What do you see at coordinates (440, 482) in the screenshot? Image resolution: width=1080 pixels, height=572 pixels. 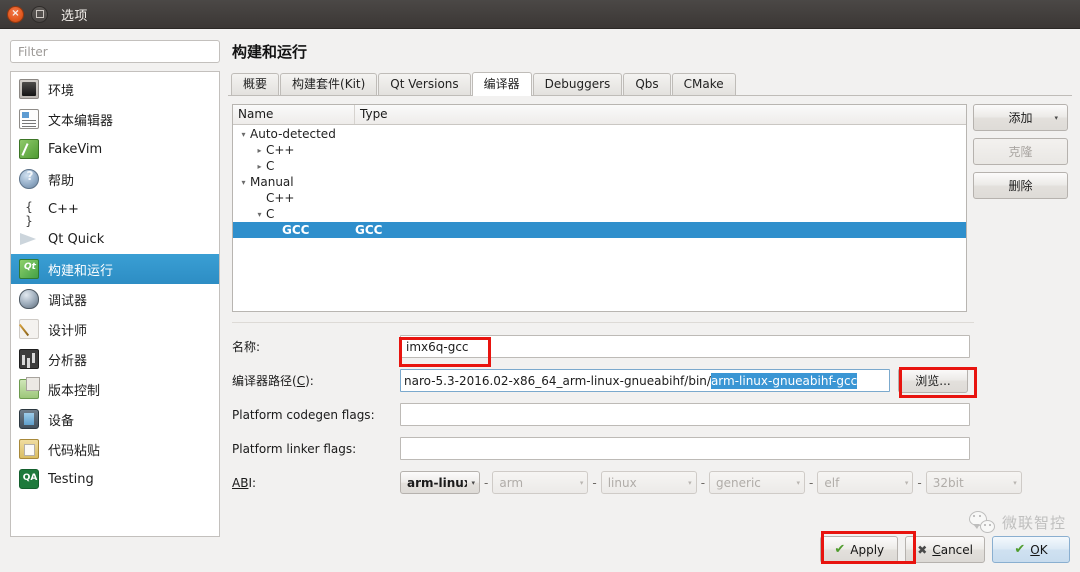 I see `abi-combo-0: arm-linux ▾` at bounding box center [440, 482].